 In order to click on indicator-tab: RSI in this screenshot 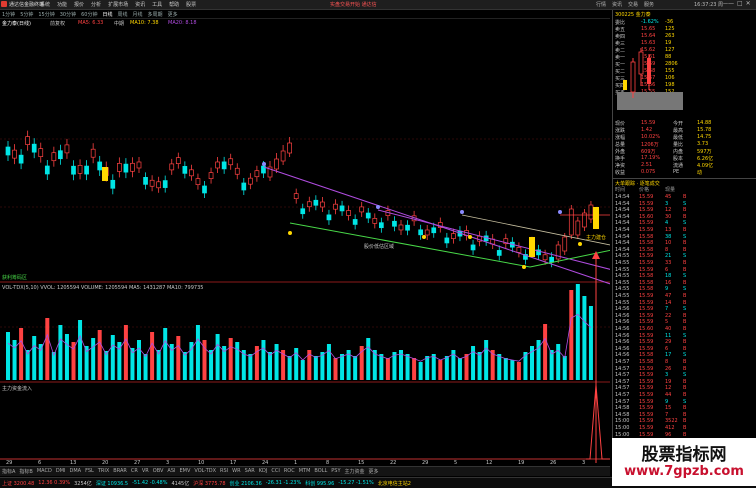, I will do `click(224, 471)`.